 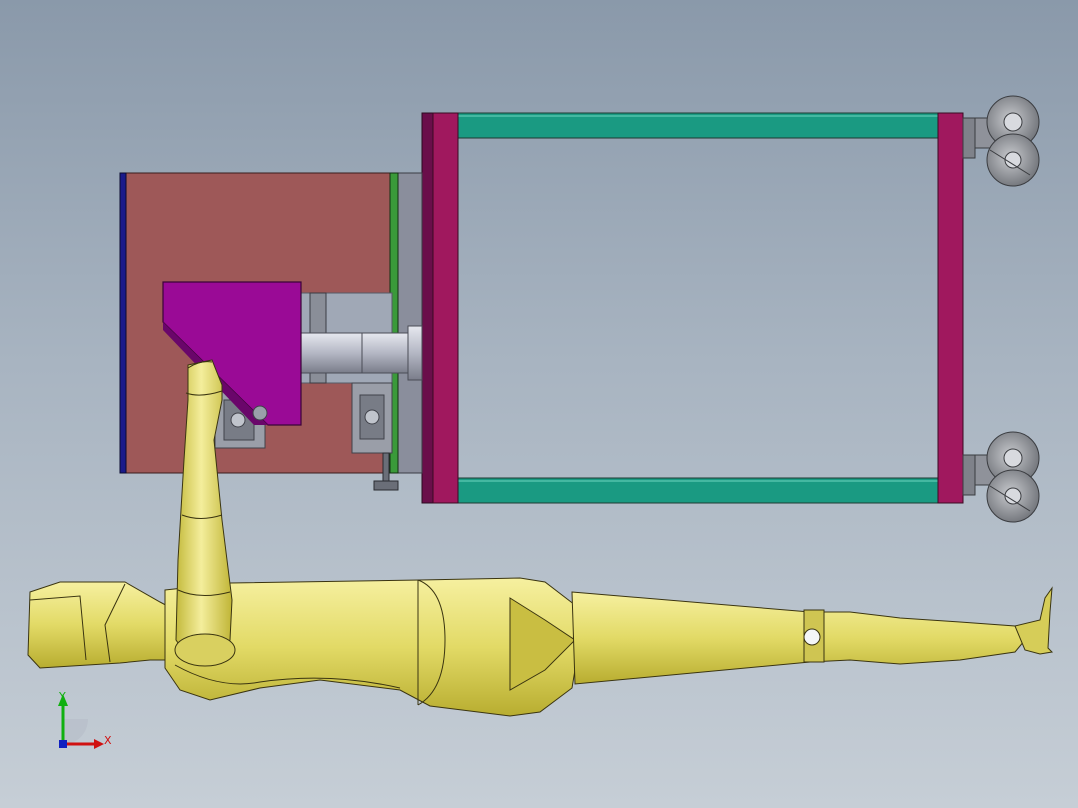 I want to click on extrusion-clamp-right, so click(x=375, y=436).